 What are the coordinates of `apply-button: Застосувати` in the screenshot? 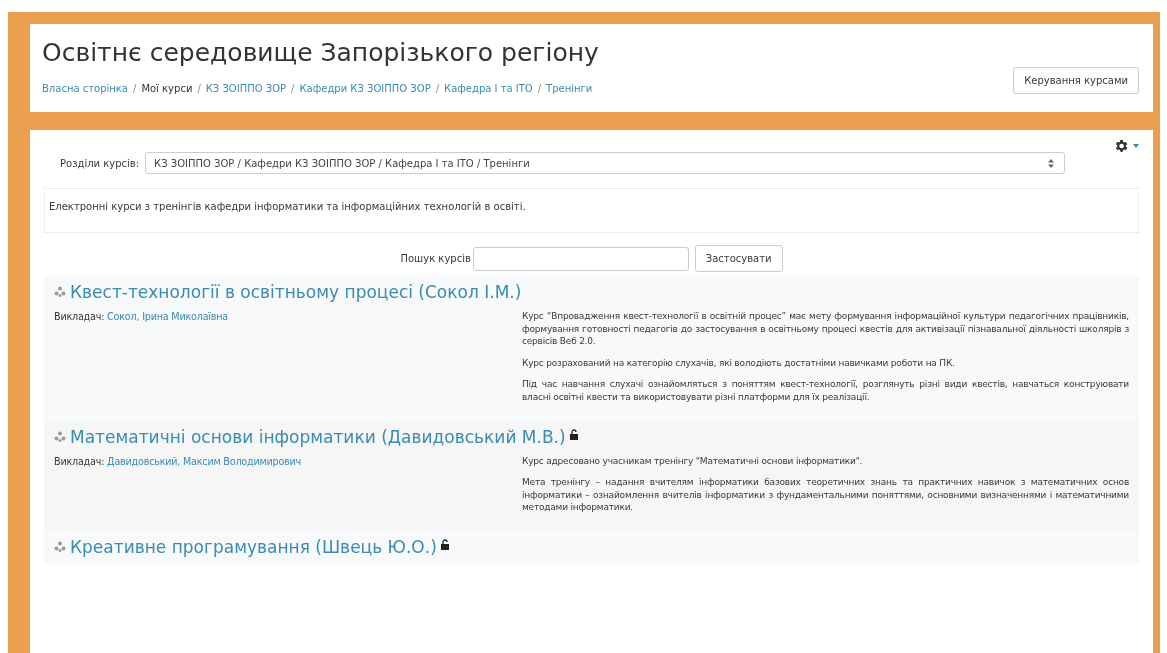 It's located at (738, 258).